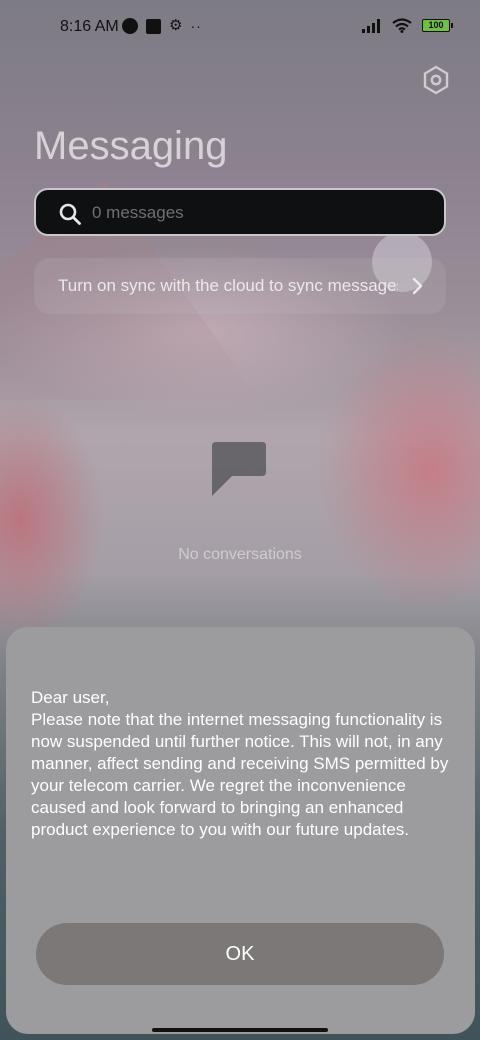  Describe the element at coordinates (176, 25) in the screenshot. I see `gear-icon: ⚙` at that location.